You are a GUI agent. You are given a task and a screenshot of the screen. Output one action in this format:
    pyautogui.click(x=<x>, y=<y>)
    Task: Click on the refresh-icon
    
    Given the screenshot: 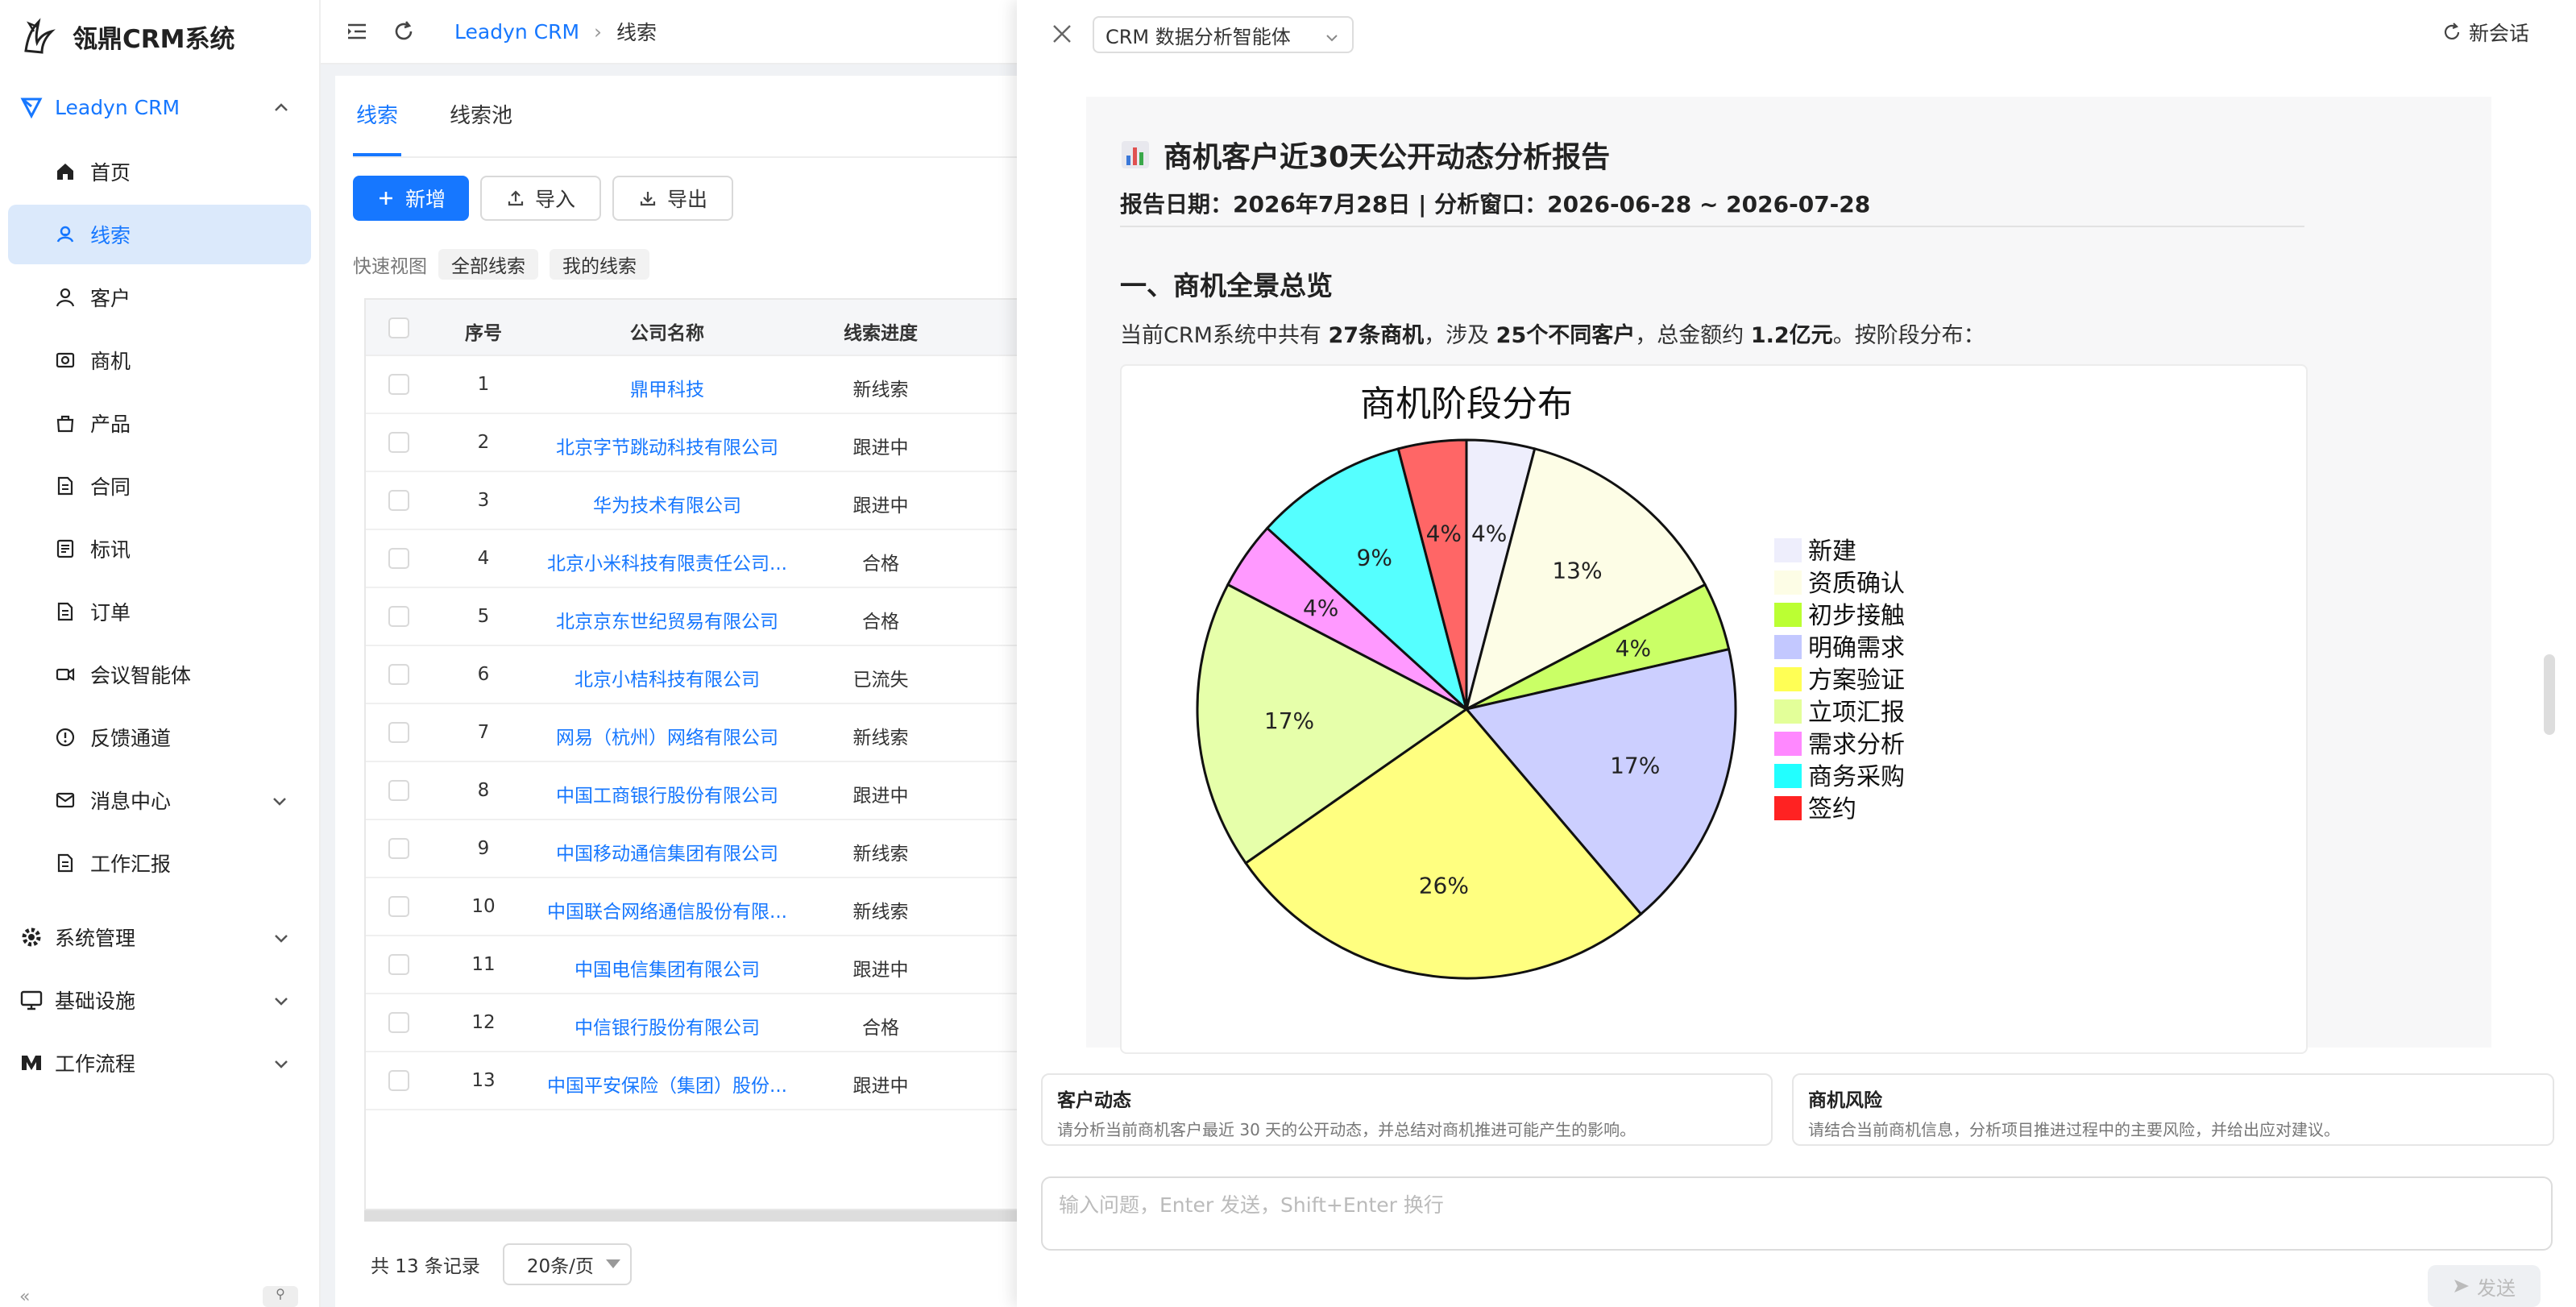 What is the action you would take?
    pyautogui.click(x=404, y=31)
    